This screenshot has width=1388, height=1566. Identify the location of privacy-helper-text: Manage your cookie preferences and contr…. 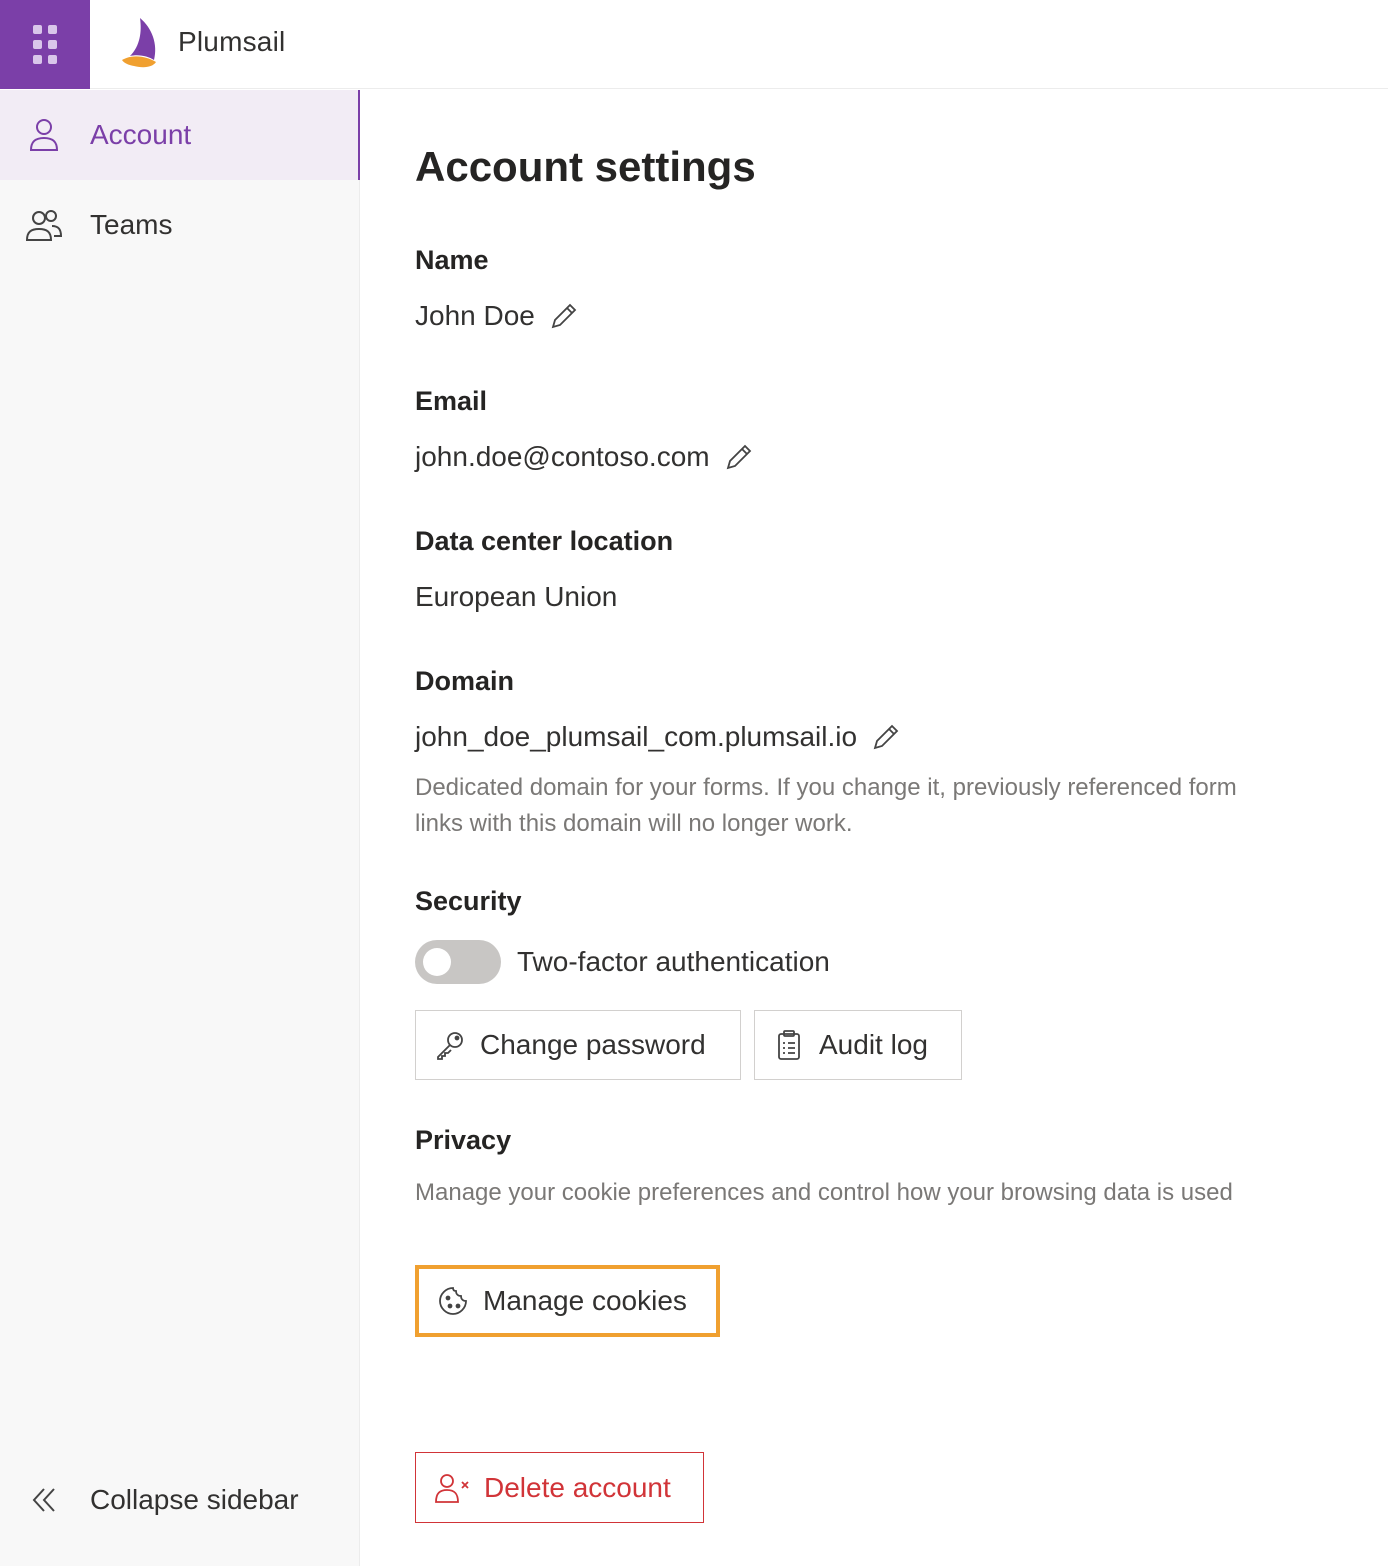
(824, 1192).